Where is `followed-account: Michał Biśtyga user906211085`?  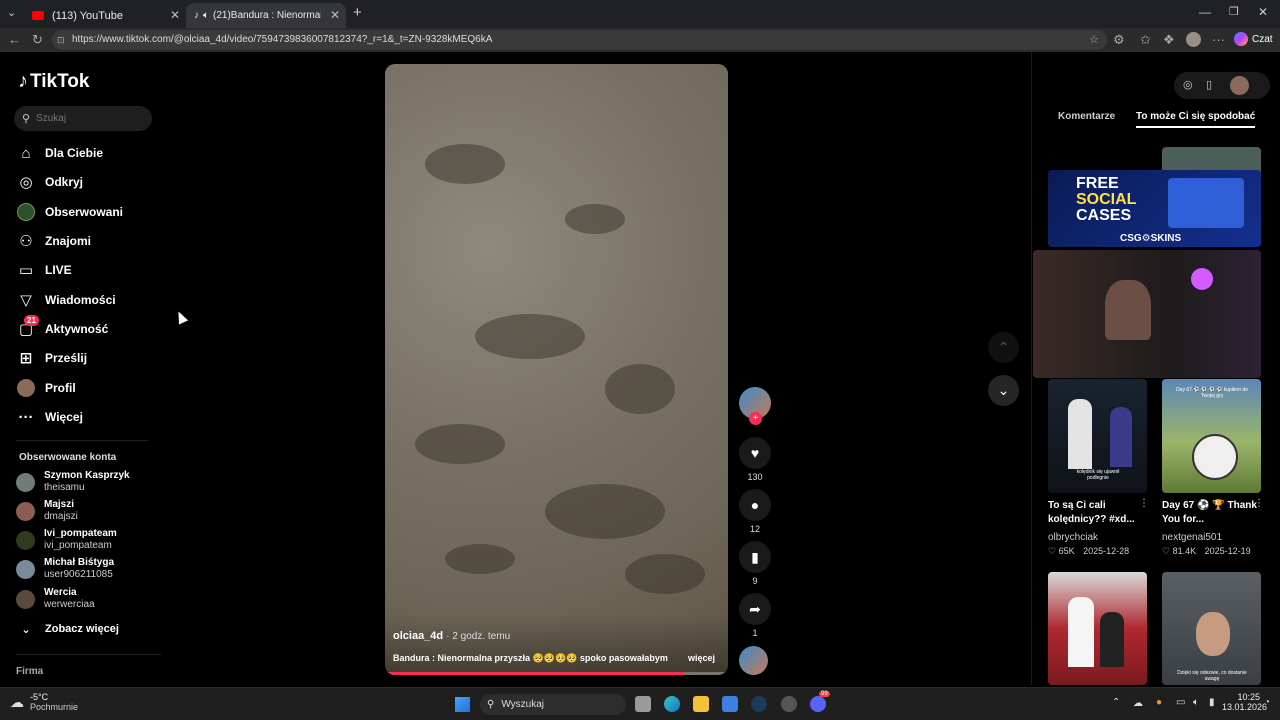 followed-account: Michał Biśtyga user906211085 is located at coordinates (65, 569).